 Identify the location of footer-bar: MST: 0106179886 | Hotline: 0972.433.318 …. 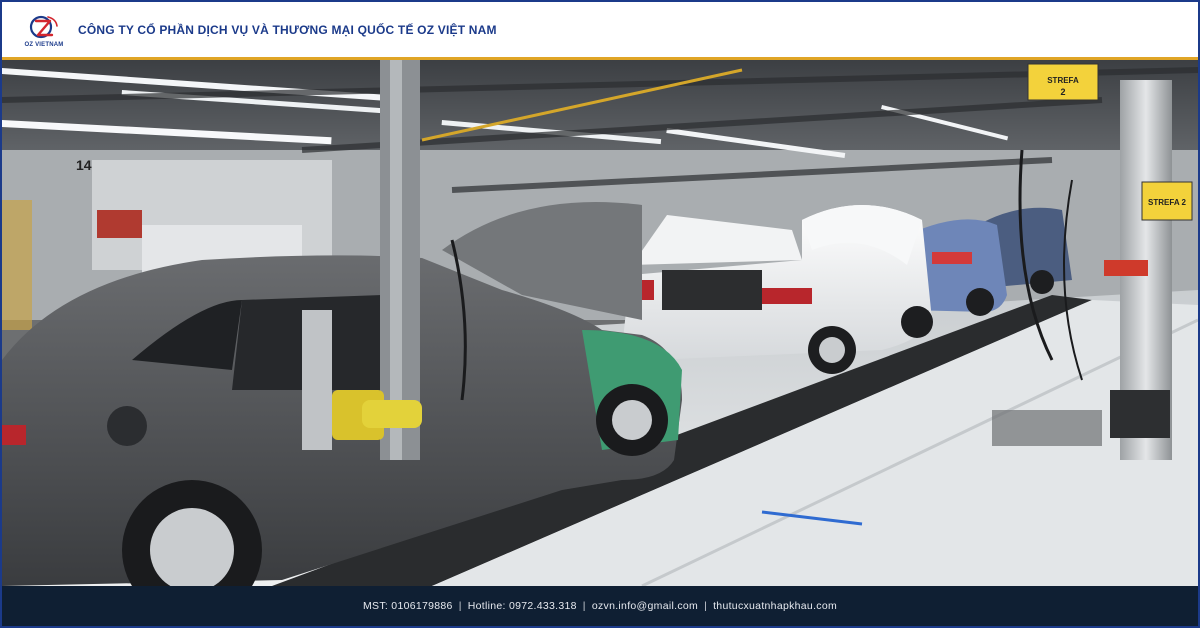
(600, 606).